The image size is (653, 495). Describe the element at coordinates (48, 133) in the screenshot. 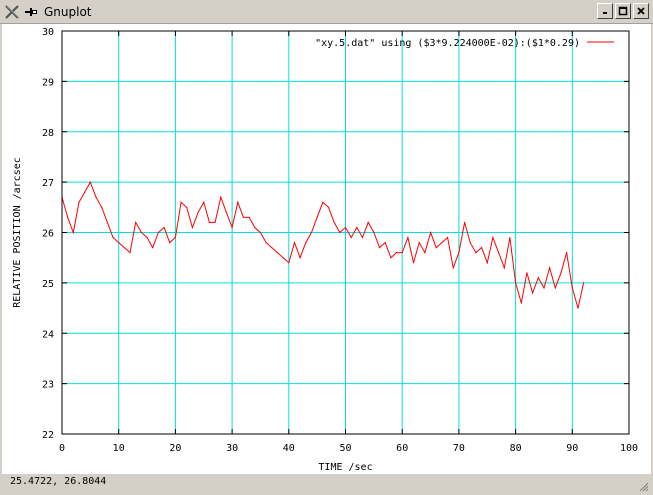

I see `y-tick-label: 28` at that location.